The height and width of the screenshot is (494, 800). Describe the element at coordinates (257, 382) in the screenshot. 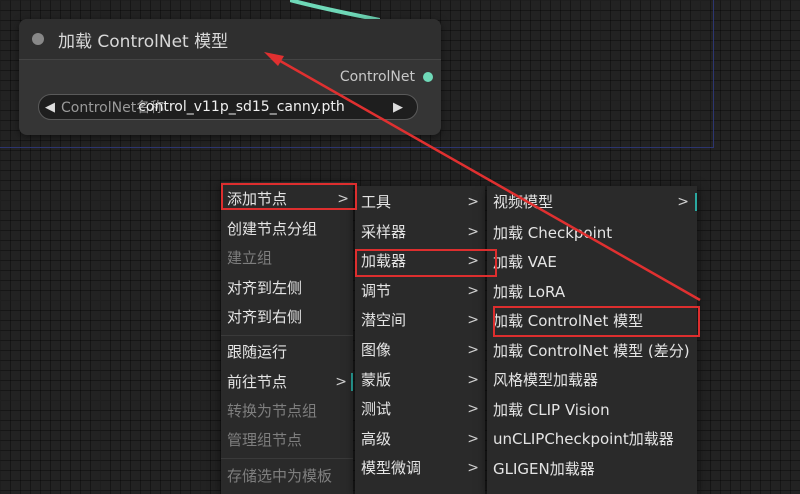

I see `menu-item-label: 前往节点` at that location.